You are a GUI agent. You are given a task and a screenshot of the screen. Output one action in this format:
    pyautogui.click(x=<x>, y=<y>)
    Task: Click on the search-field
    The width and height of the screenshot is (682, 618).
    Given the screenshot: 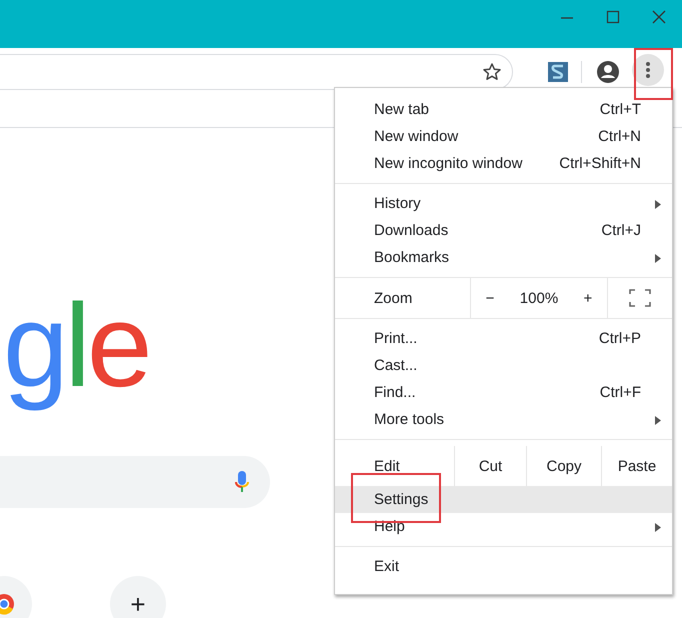 What is the action you would take?
    pyautogui.click(x=135, y=482)
    